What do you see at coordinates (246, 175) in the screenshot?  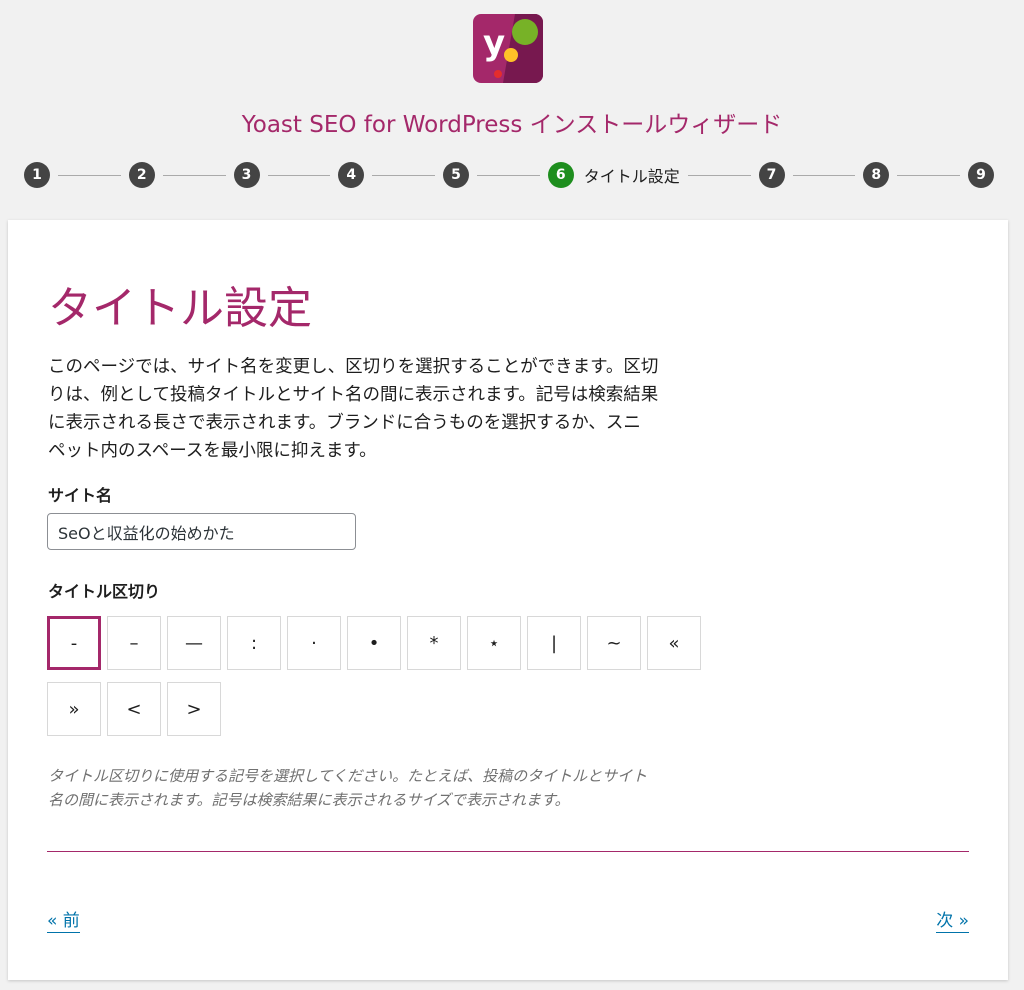 I see `step-3: 3` at bounding box center [246, 175].